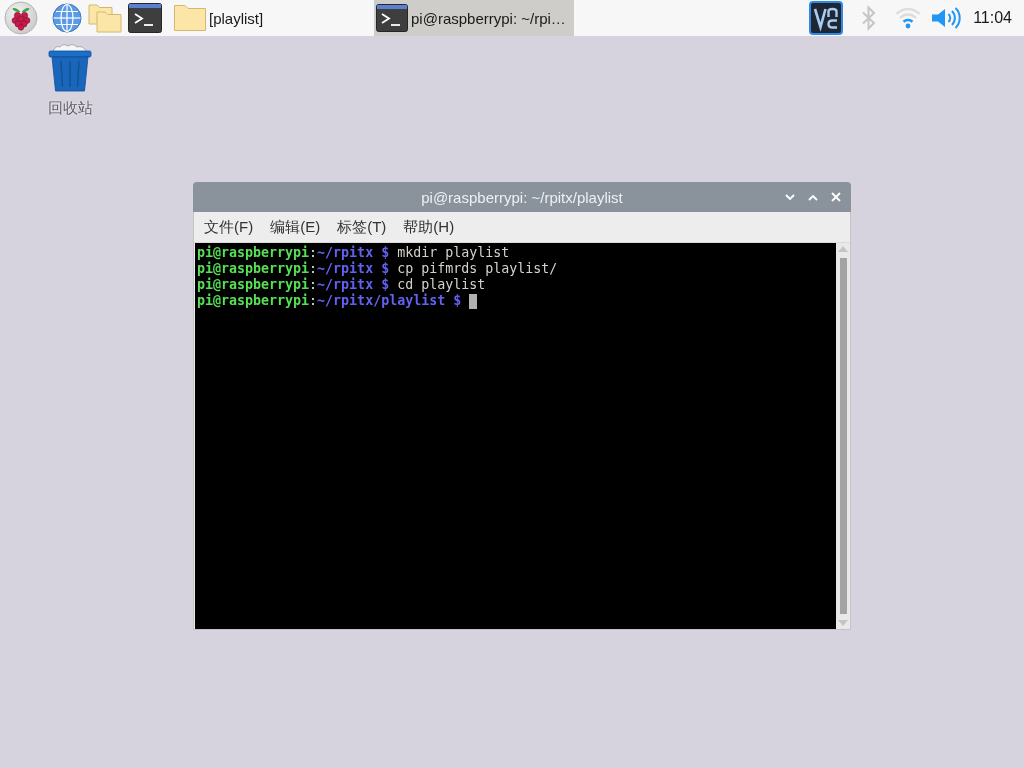 This screenshot has height=768, width=1024. I want to click on close-icon, so click(835, 197).